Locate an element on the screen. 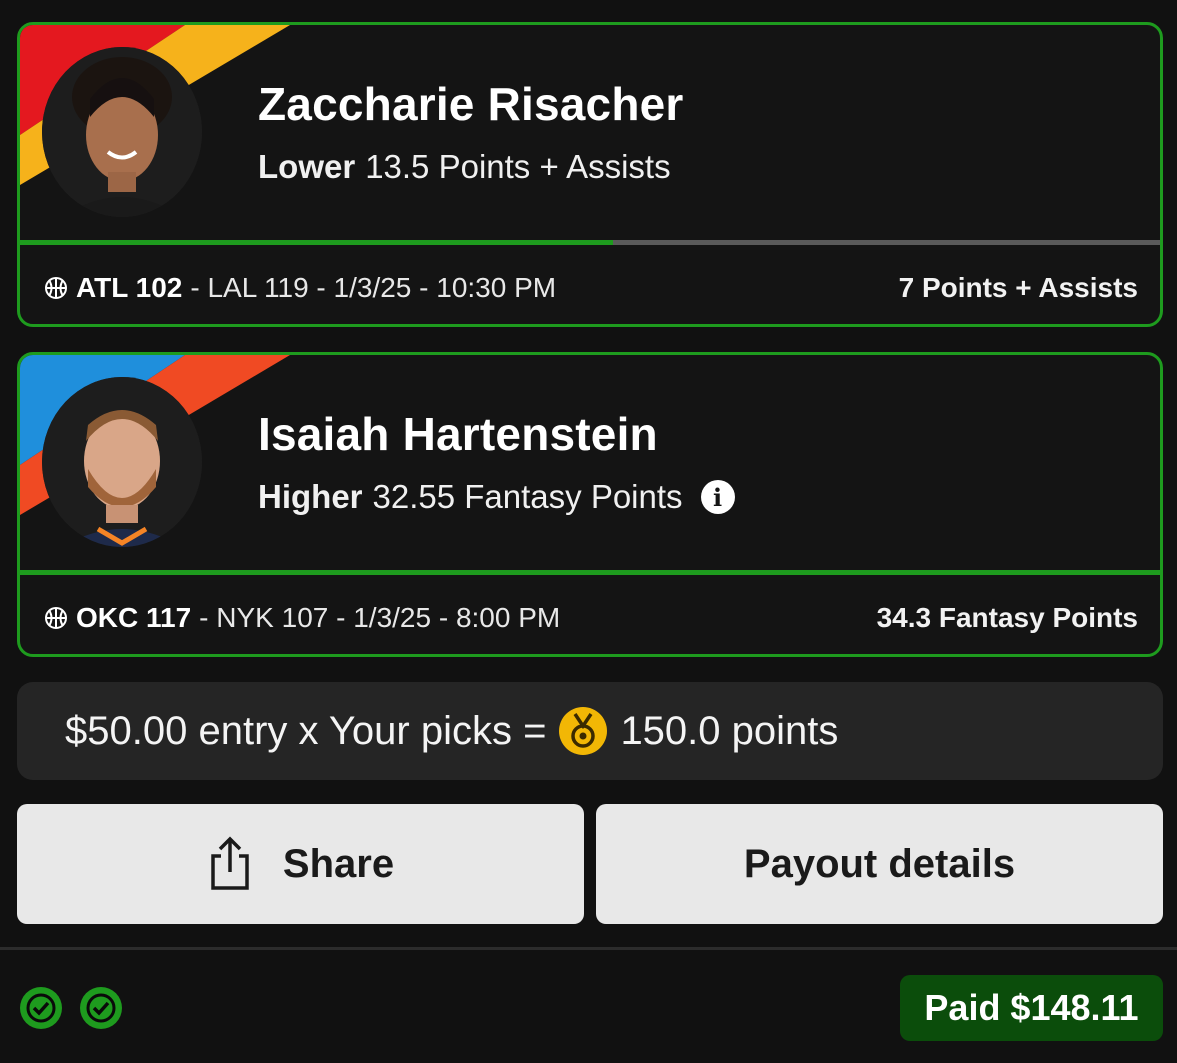  home-team-score: ATL 102 is located at coordinates (129, 287).